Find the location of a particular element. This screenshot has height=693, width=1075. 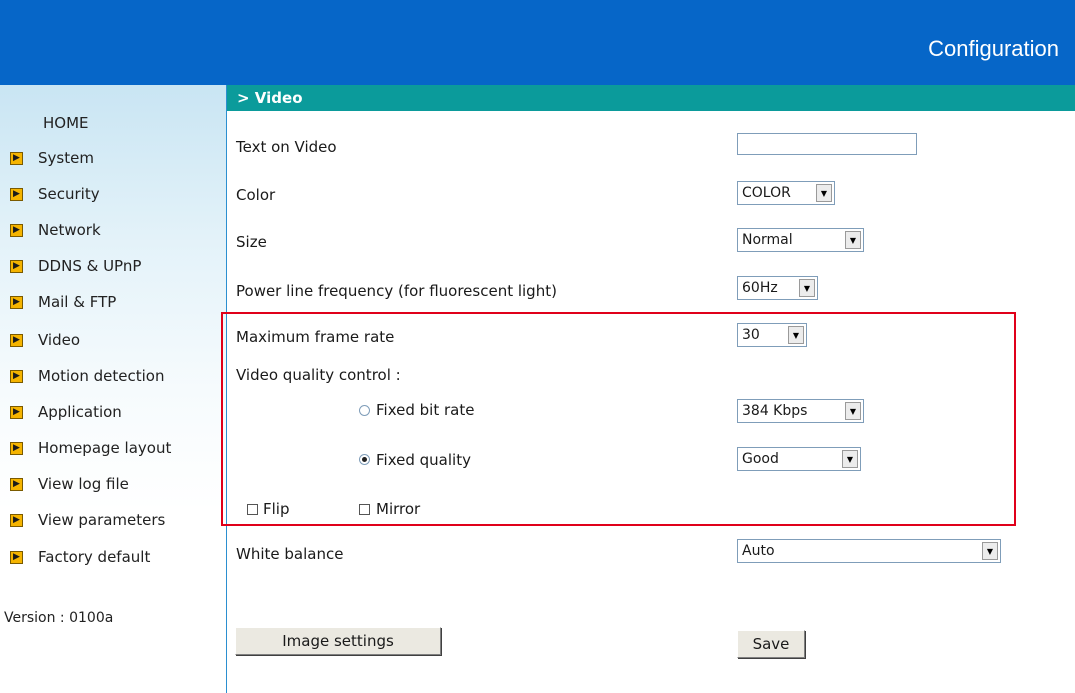

flip-label: Flip is located at coordinates (276, 509).